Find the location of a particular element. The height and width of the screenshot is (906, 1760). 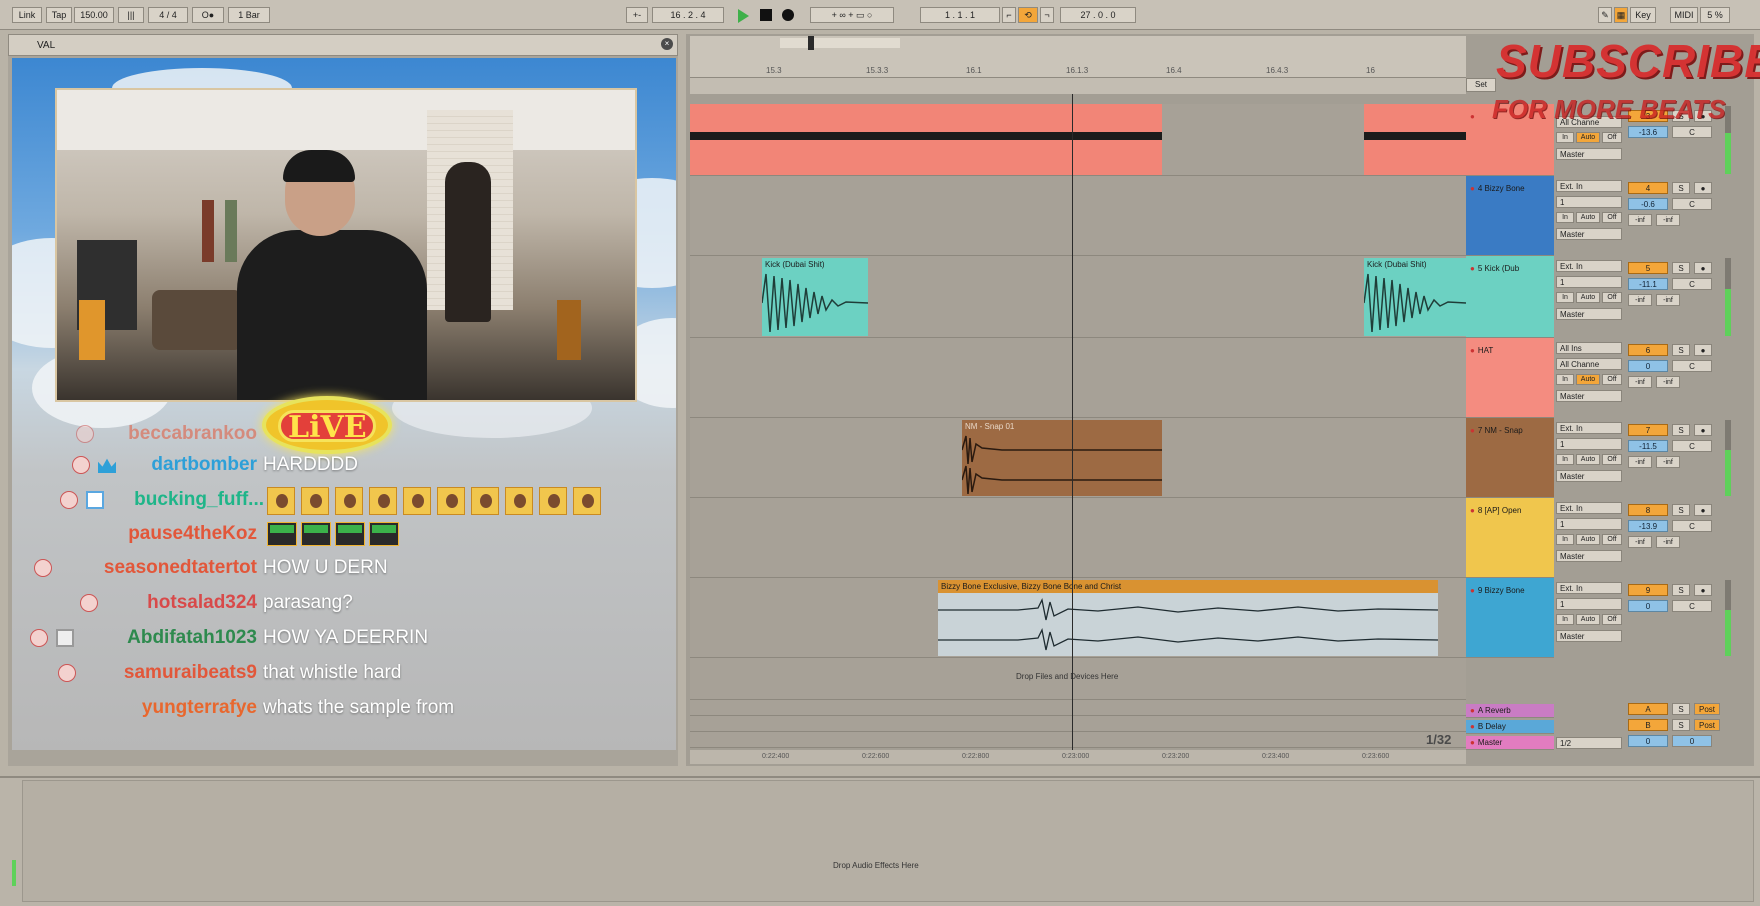

song-position-field: 16 . 2 . 4 is located at coordinates (688, 15).